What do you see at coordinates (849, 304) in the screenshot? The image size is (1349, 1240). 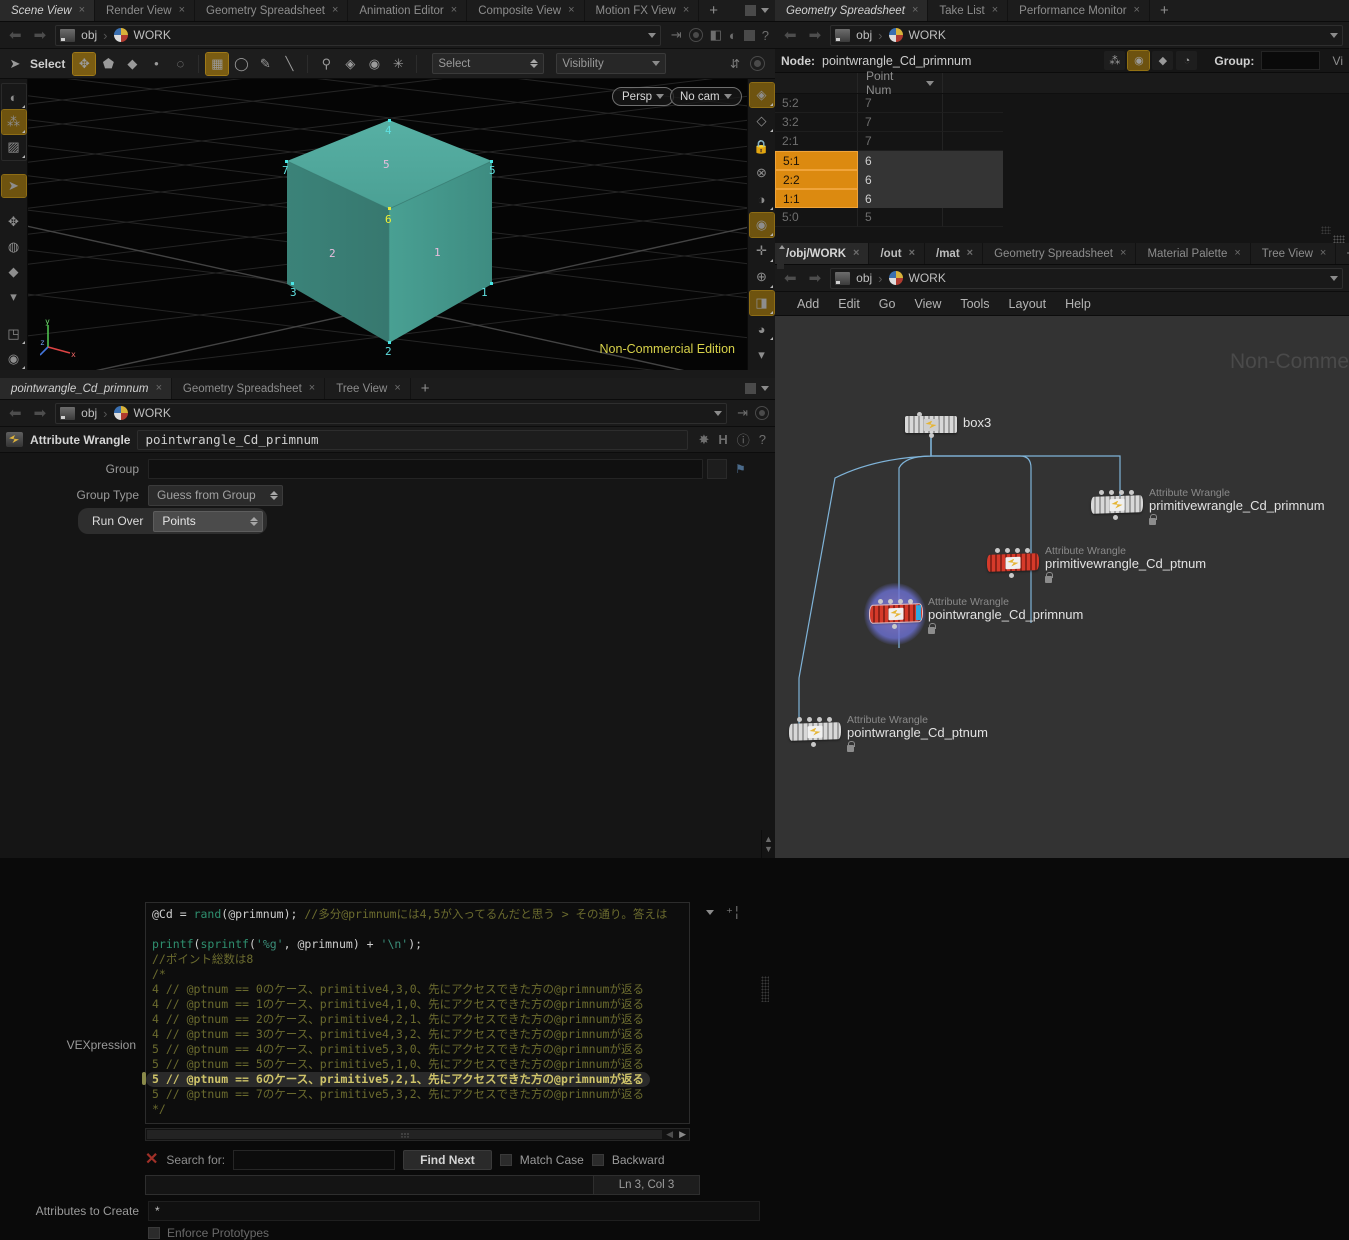 I see `menu-edit: Edit` at bounding box center [849, 304].